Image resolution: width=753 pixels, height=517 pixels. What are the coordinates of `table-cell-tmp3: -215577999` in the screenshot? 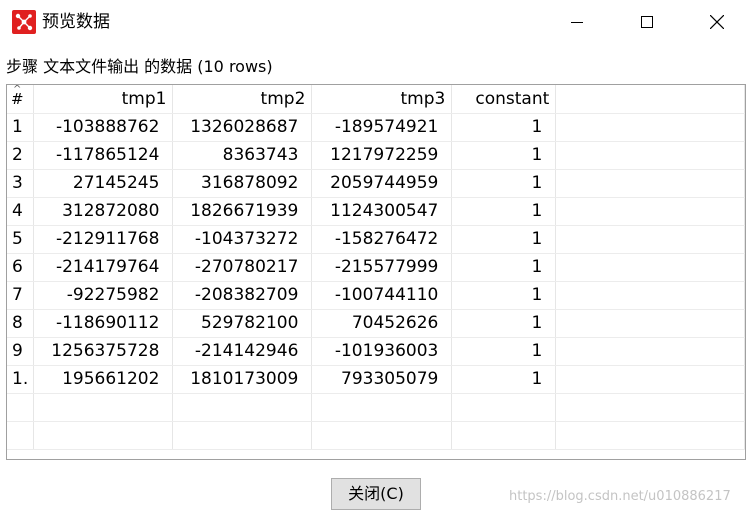 It's located at (382, 267).